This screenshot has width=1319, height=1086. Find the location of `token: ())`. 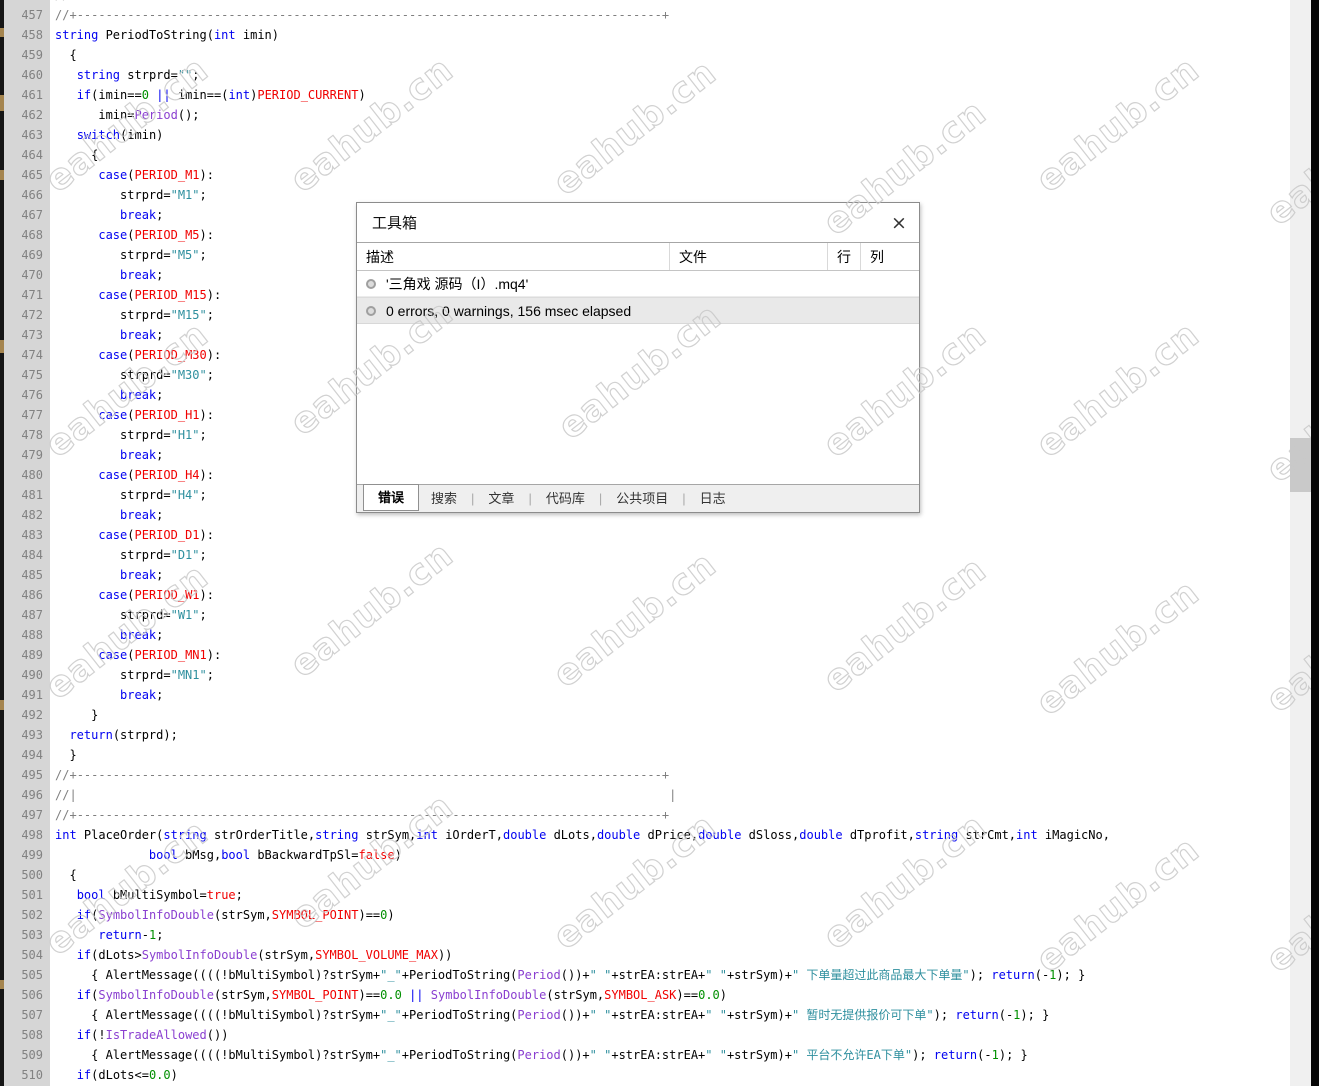

token: ()) is located at coordinates (217, 1035).